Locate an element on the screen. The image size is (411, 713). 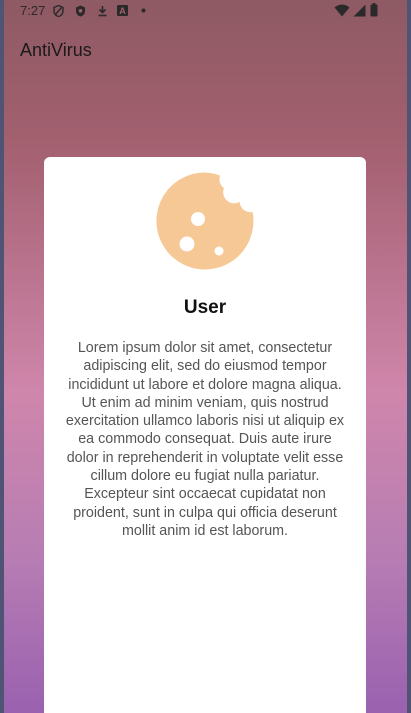
download-icon is located at coordinates (102, 11).